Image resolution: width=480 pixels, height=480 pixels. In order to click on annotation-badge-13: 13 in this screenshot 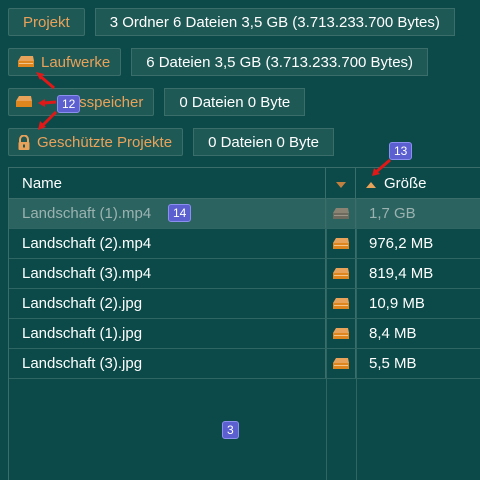, I will do `click(401, 151)`.